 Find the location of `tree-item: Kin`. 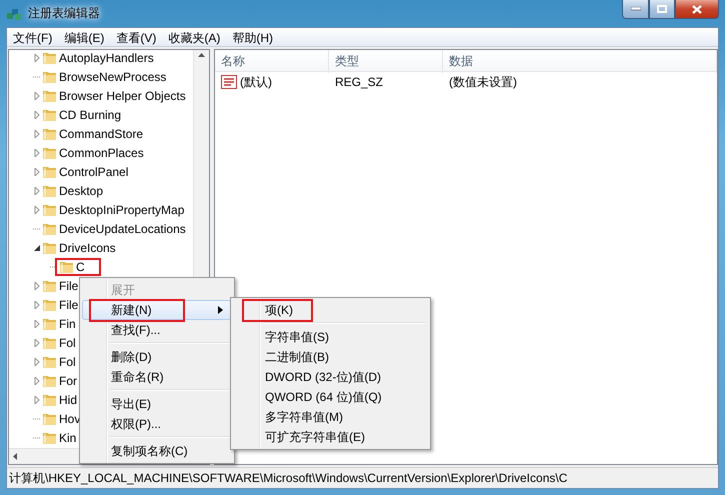

tree-item: Kin is located at coordinates (67, 437).